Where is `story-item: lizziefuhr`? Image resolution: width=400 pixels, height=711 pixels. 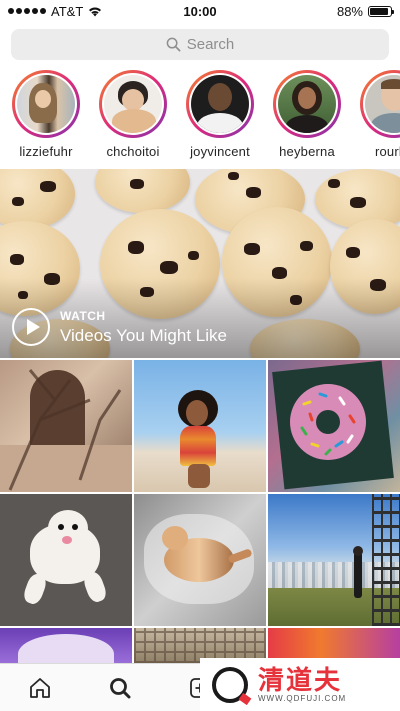 story-item: lizziefuhr is located at coordinates (46, 114).